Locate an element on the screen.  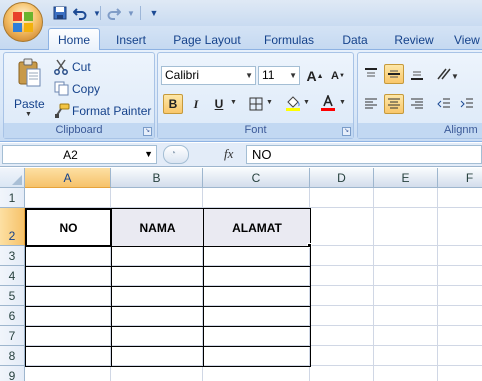
grow-font-button: A ▲ is located at coordinates (315, 76).